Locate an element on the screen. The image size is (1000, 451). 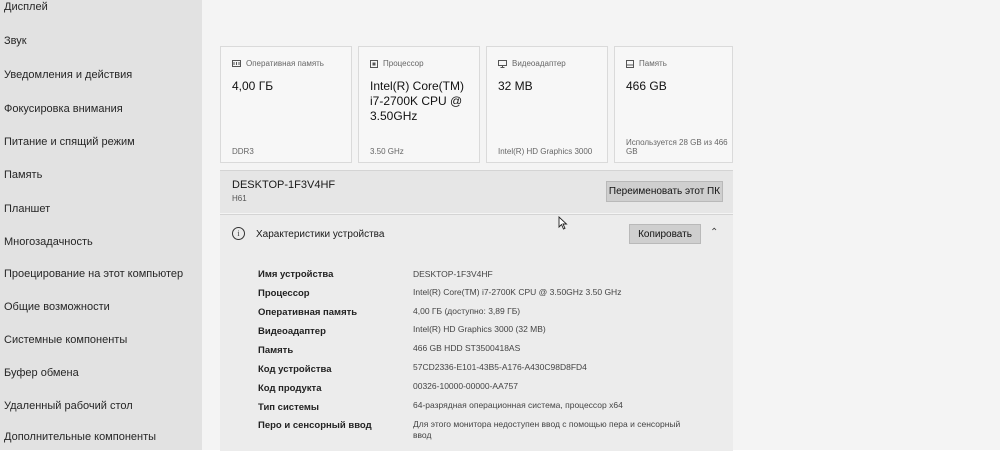
spec-label-gpu: Видеоадаптер is located at coordinates (292, 331).